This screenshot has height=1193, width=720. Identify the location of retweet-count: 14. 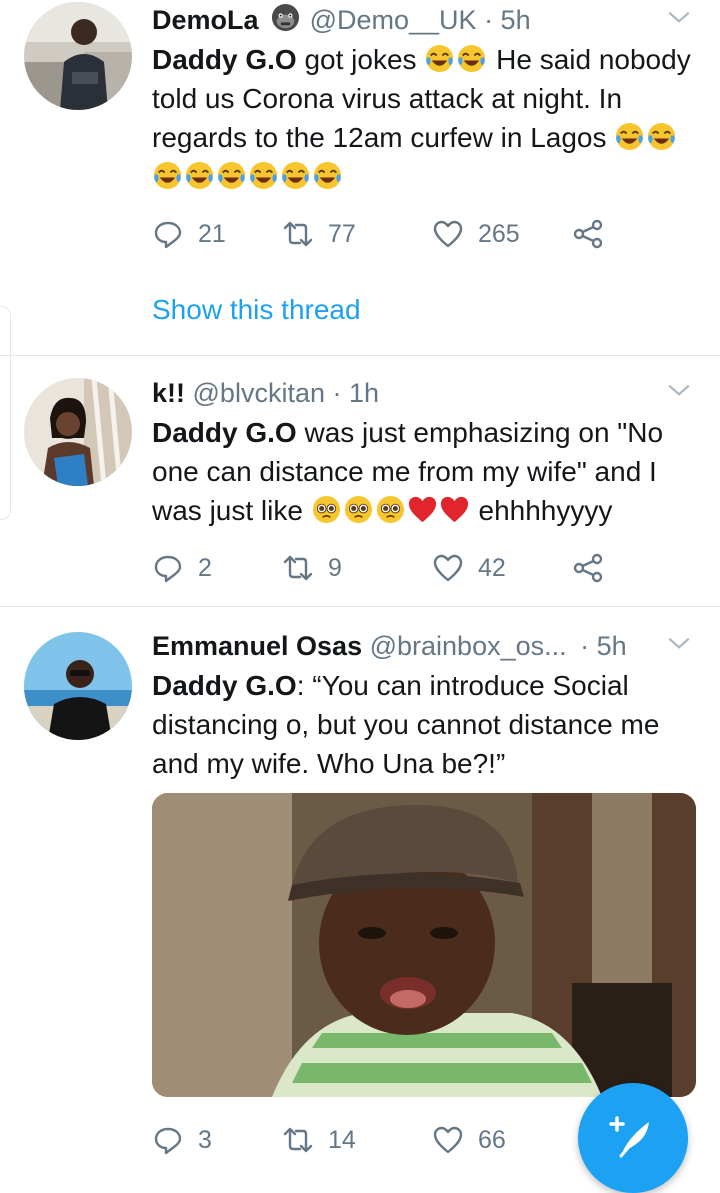
(342, 1139).